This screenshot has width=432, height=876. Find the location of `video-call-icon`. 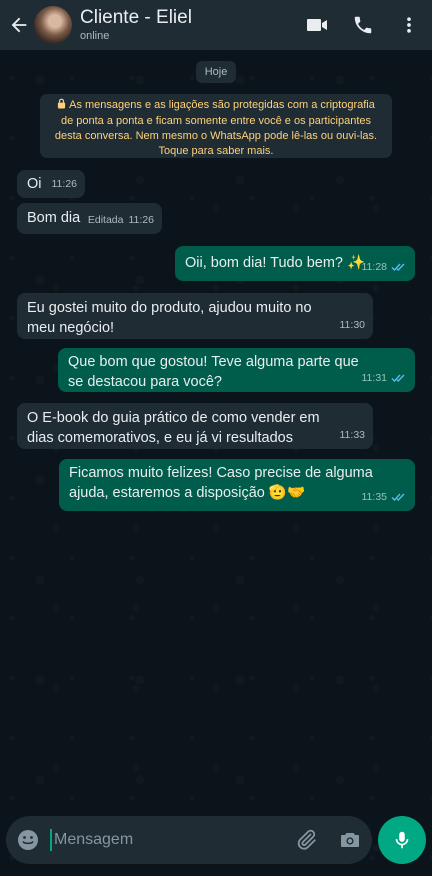

video-call-icon is located at coordinates (317, 25).